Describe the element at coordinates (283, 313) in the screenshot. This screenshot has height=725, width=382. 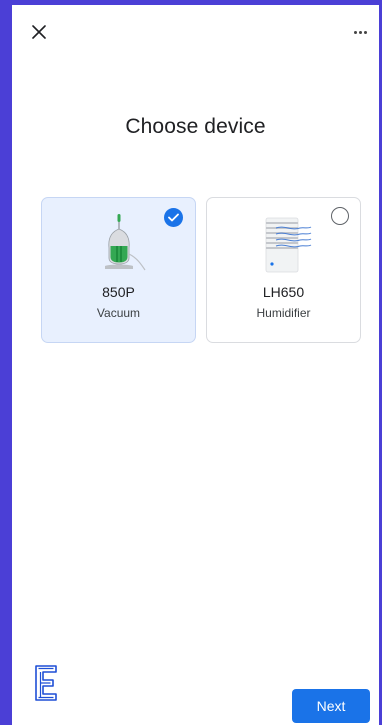
I see `device-type: Humidifier` at that location.